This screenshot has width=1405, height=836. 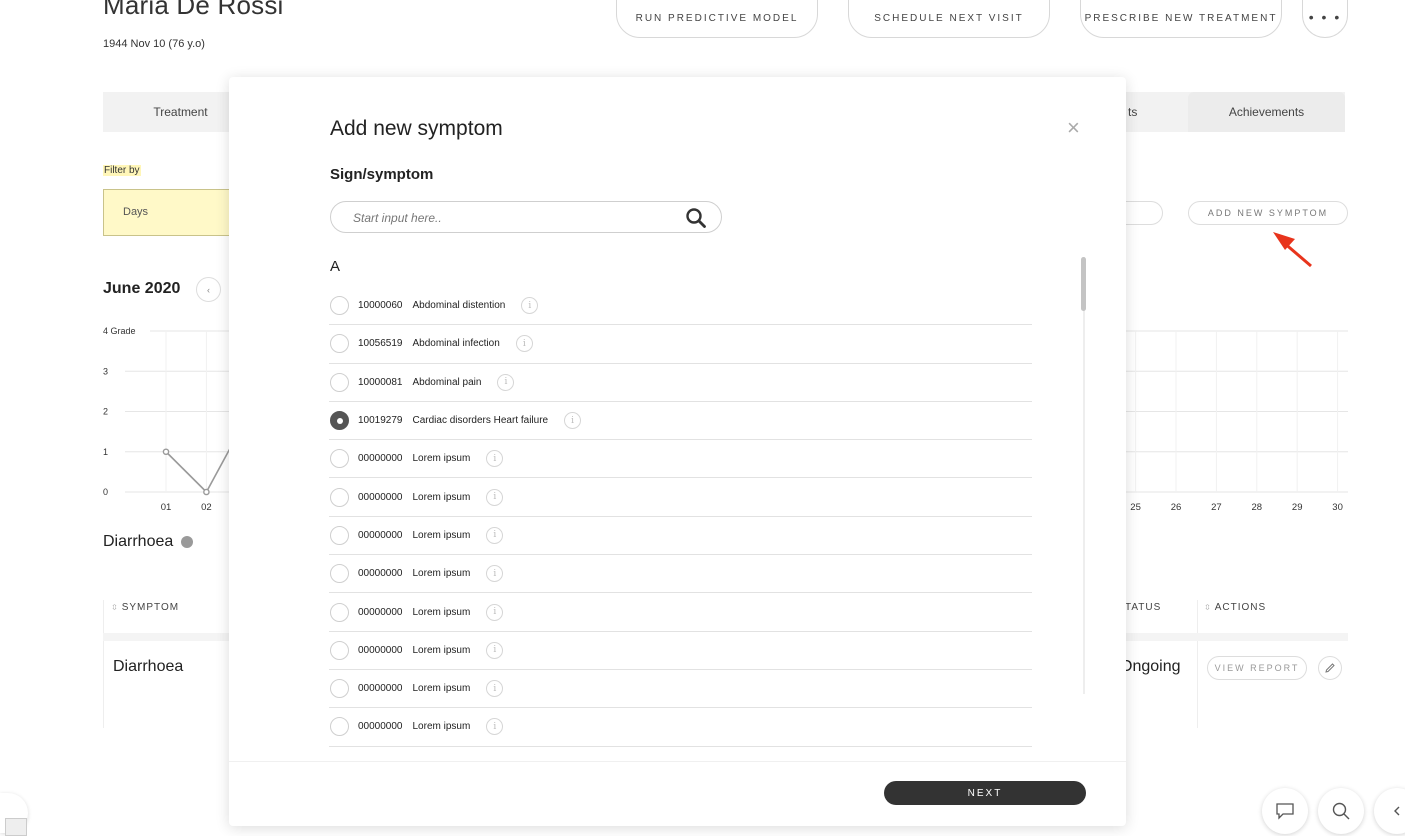 What do you see at coordinates (1135, 507) in the screenshot?
I see `x-tick-label: 25` at bounding box center [1135, 507].